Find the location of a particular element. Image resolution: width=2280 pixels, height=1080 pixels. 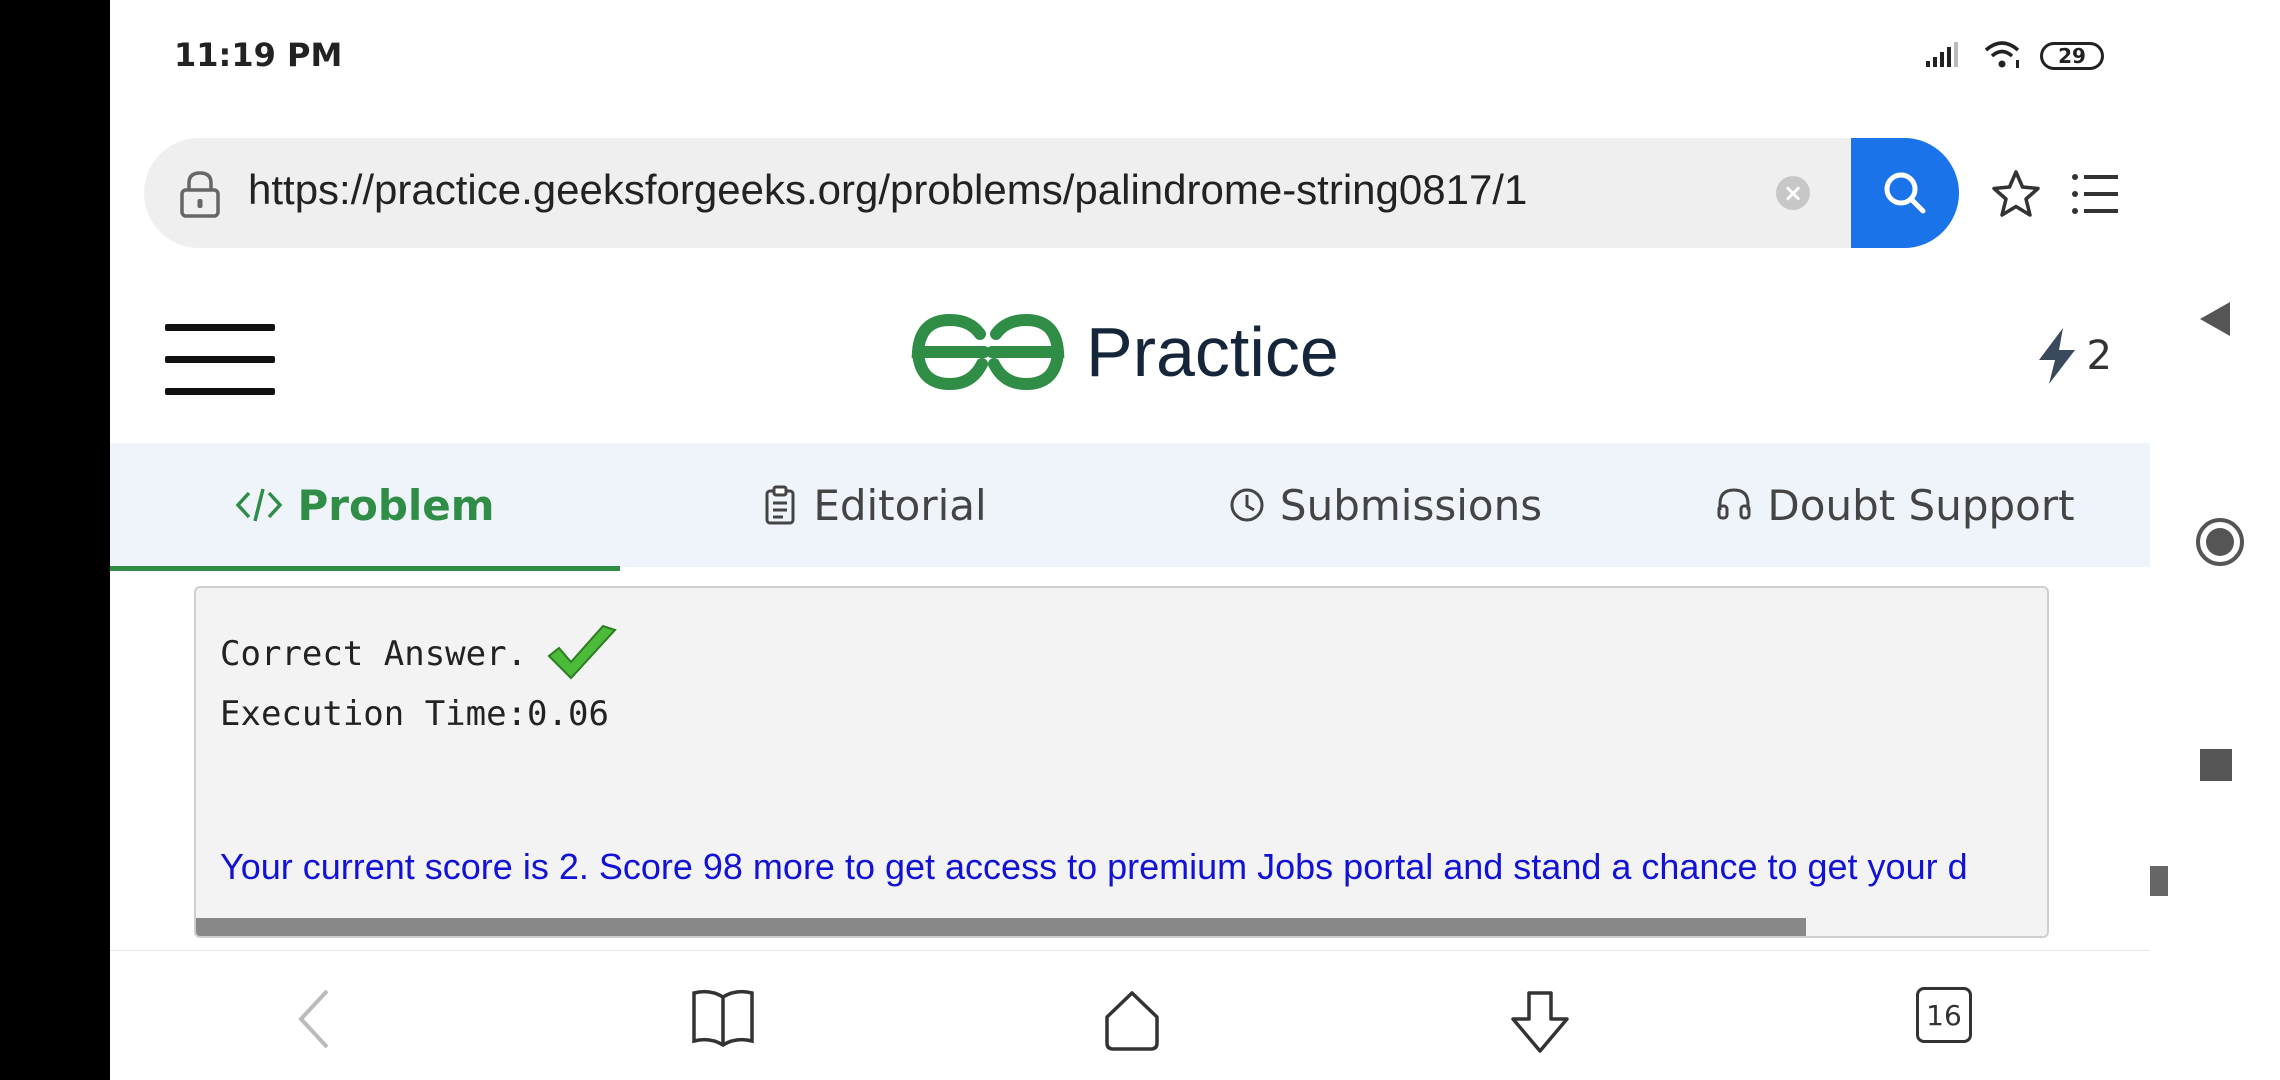

status-icons: 29 is located at coordinates (2014, 56).